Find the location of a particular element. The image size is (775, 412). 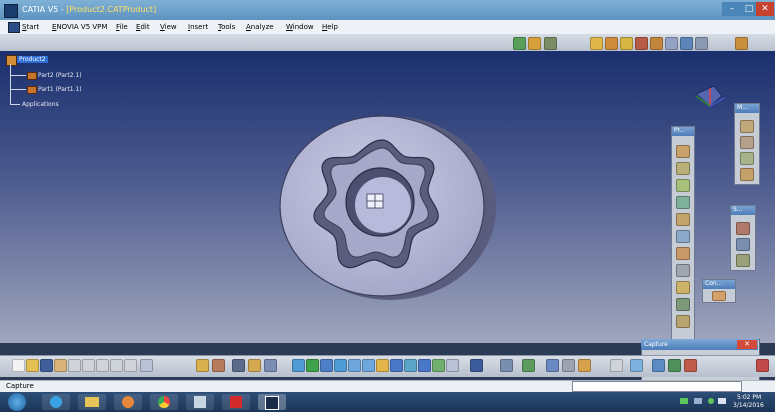

paste-icon is located at coordinates (102, 365).